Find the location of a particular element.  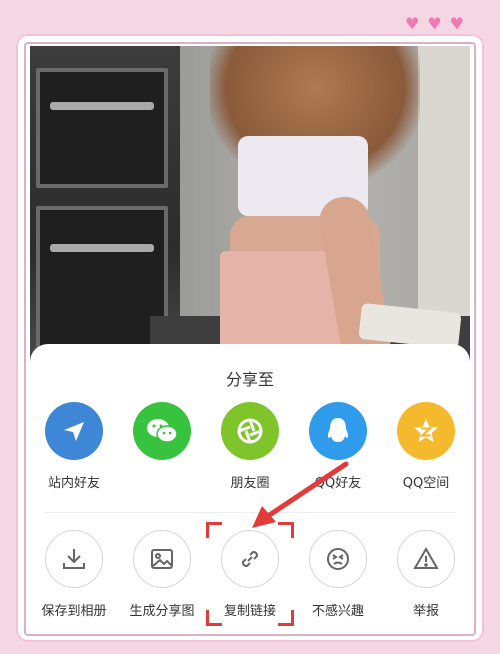

image-icon is located at coordinates (162, 559).